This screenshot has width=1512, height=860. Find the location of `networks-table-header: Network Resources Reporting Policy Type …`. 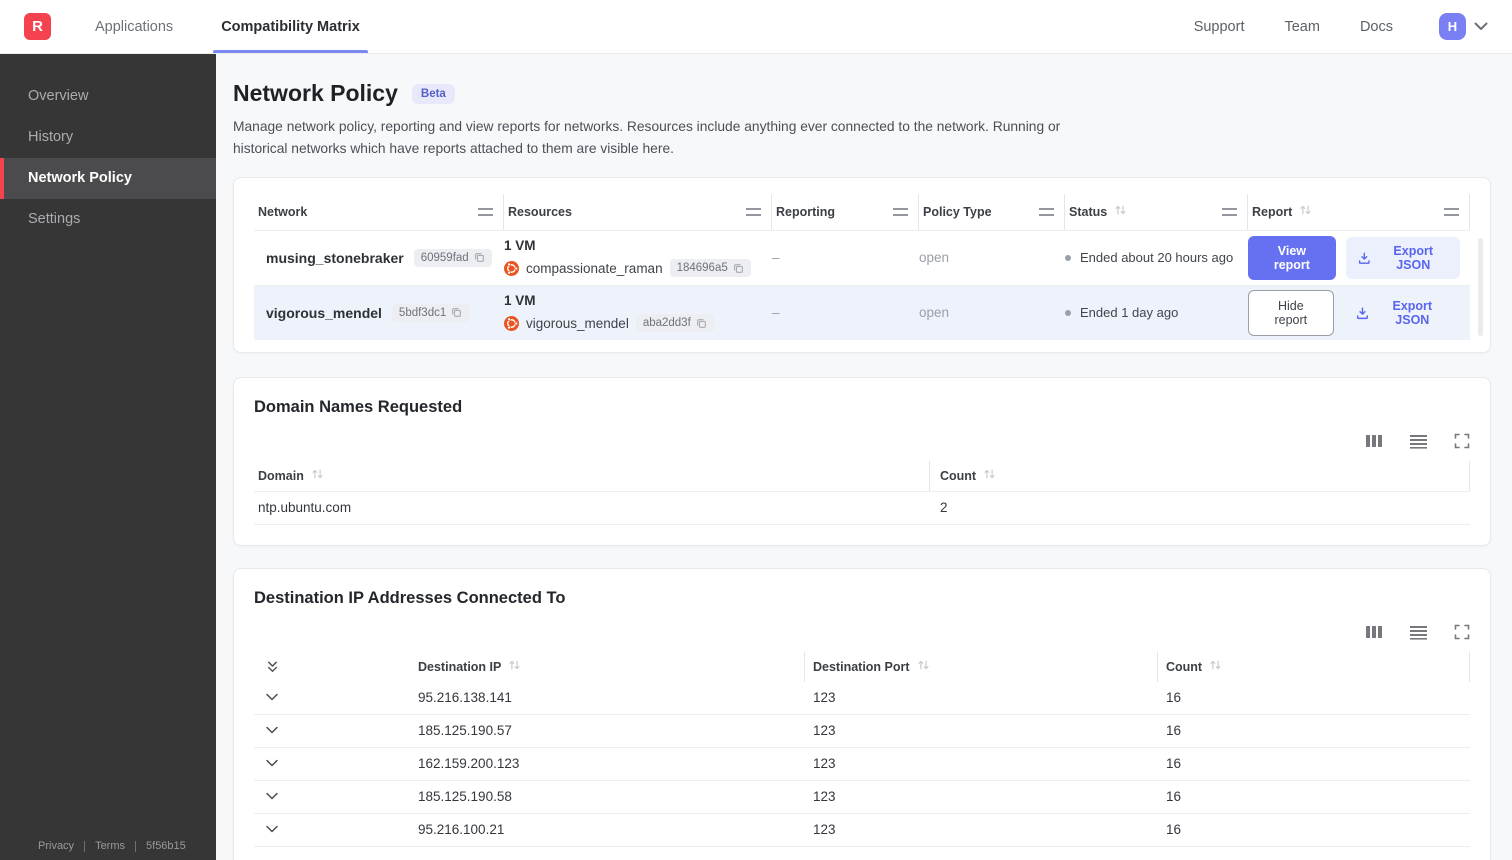

networks-table-header: Network Resources Reporting Policy Type … is located at coordinates (862, 211).